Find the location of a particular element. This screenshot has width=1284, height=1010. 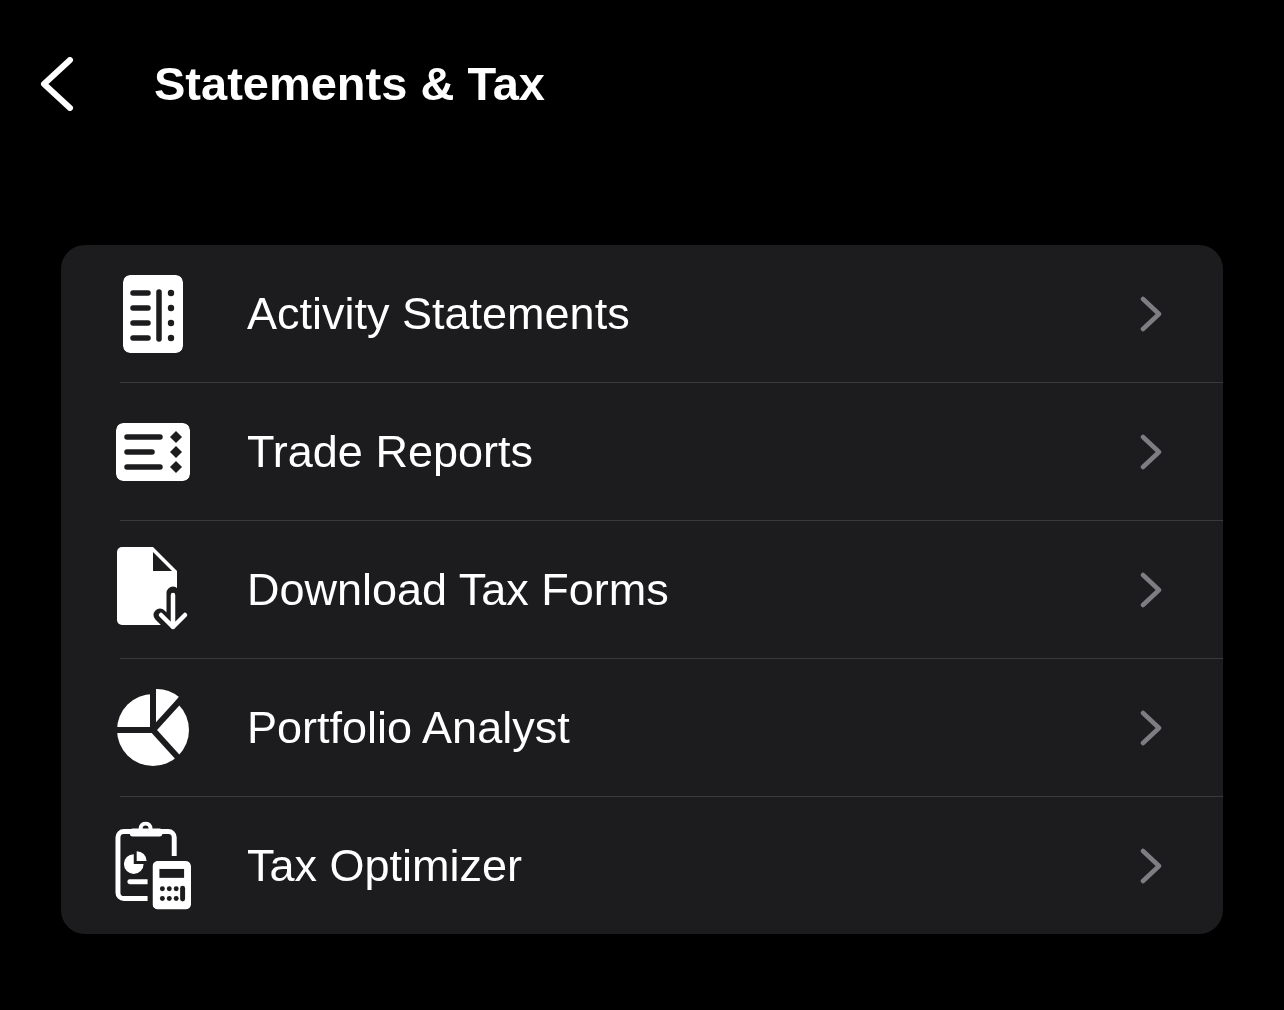

clipboard-calculator-icon is located at coordinates (153, 865).